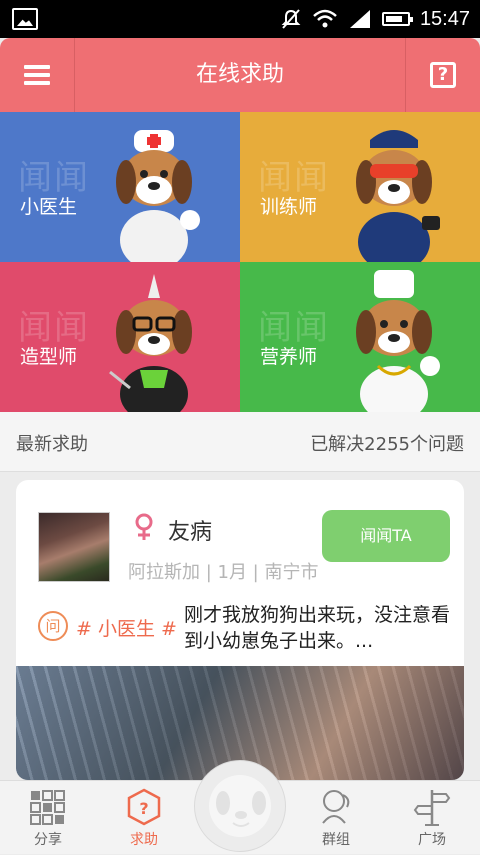 This screenshot has width=480, height=855. I want to click on menu-button, so click(37, 75).